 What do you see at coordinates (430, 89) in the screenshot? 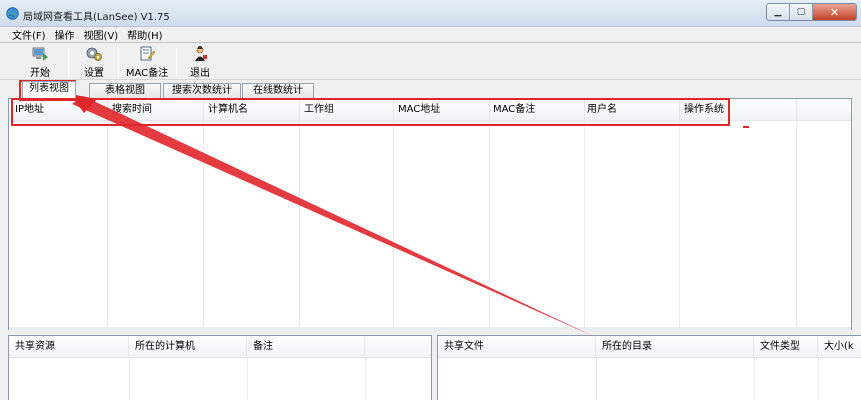
I see `view-tabs: 列表视图 表格视图 搜索次数统计 在线数统计` at bounding box center [430, 89].